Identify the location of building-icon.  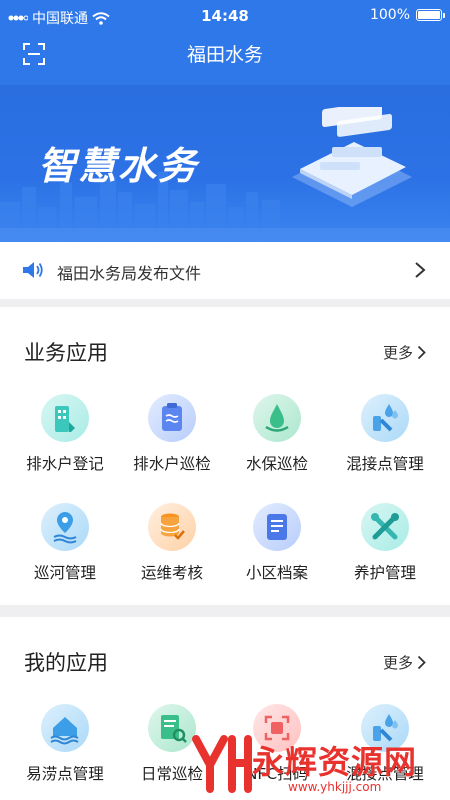
(65, 418).